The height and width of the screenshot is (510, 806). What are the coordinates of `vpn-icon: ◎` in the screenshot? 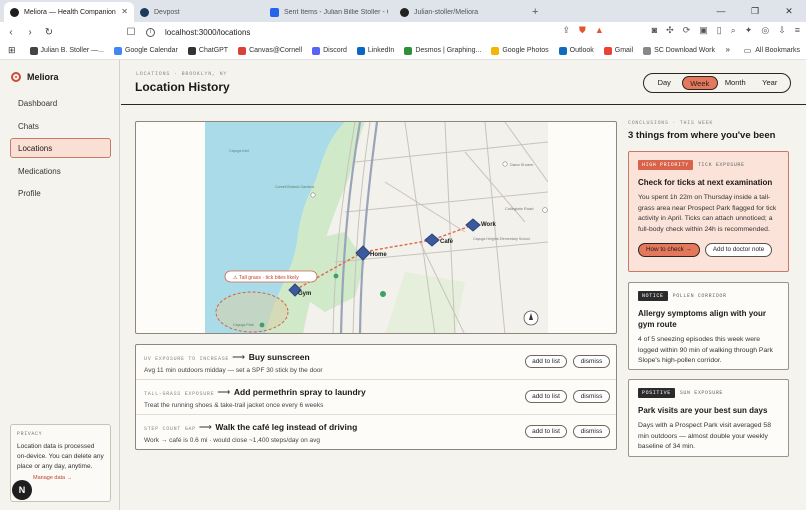 It's located at (765, 30).